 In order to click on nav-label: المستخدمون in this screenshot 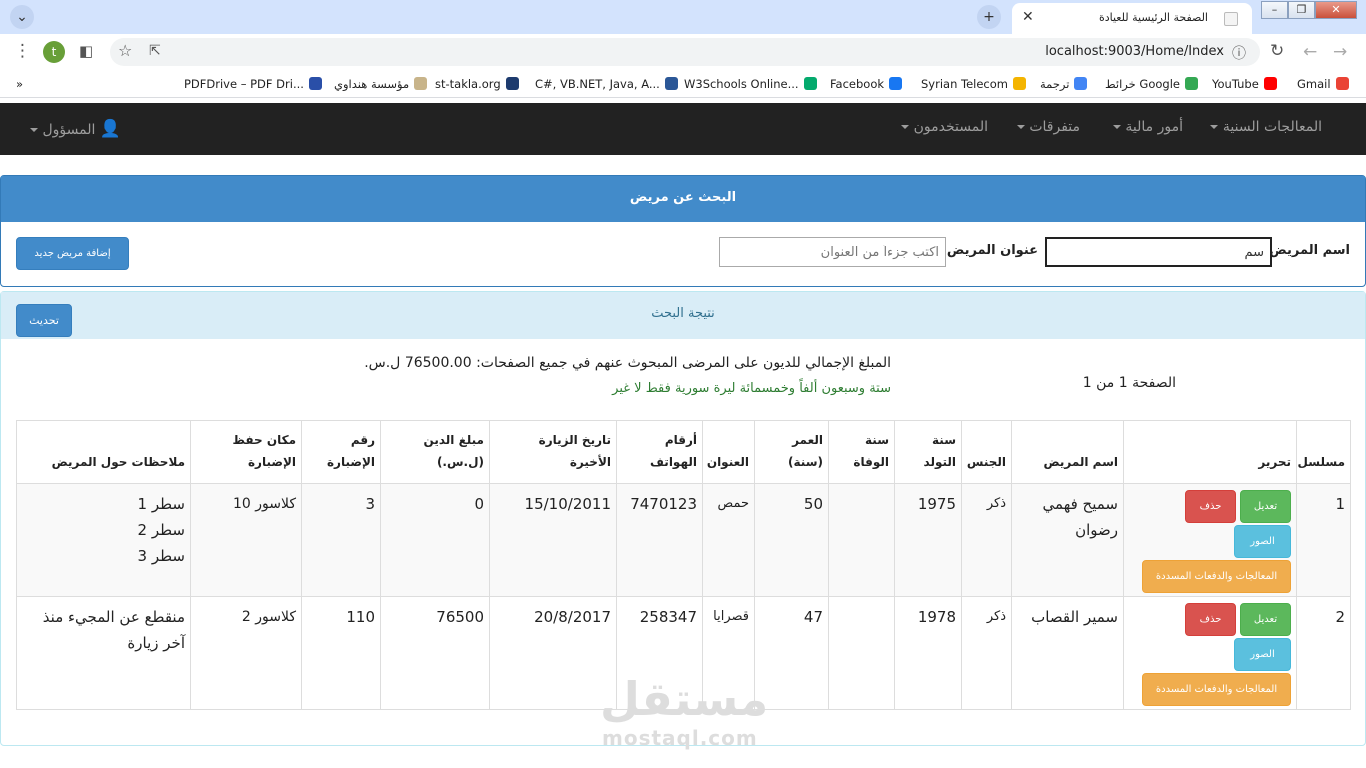, I will do `click(950, 127)`.